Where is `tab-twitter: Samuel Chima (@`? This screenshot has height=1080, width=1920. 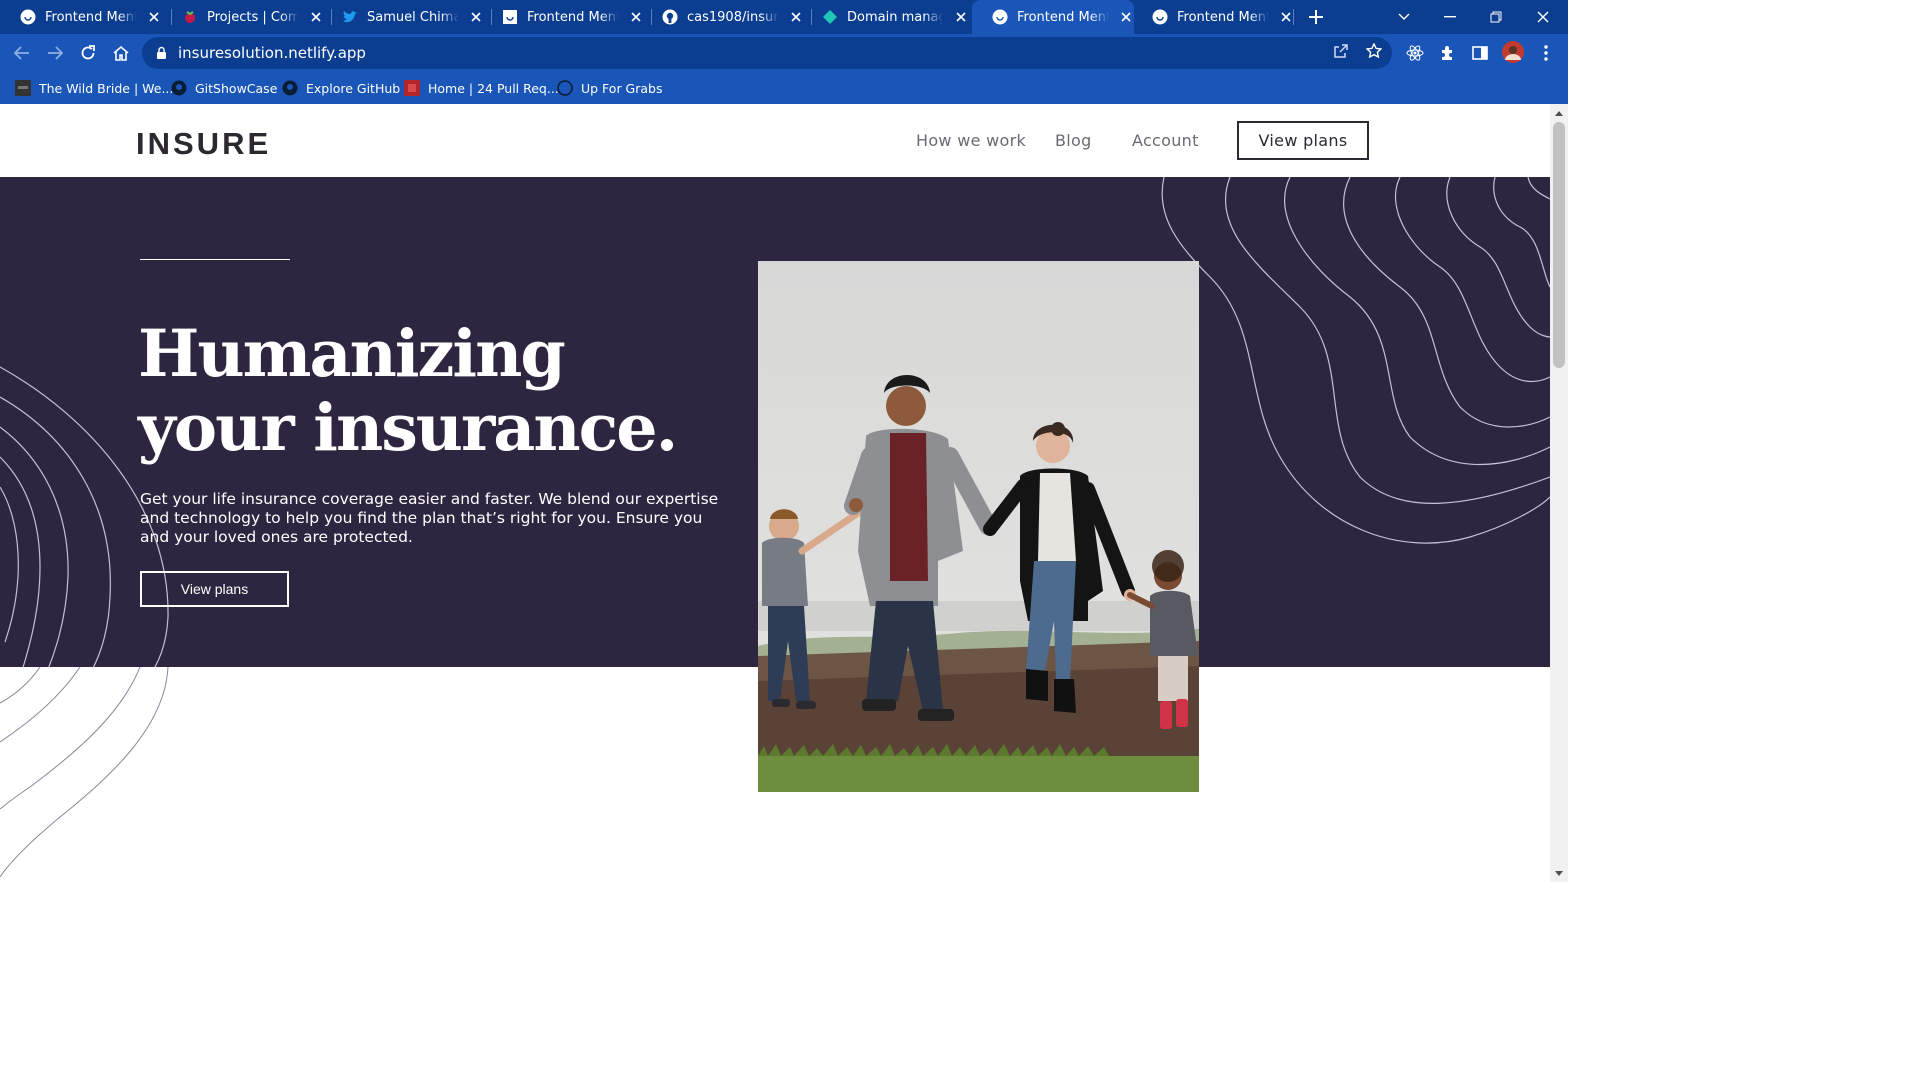 tab-twitter: Samuel Chima (@ is located at coordinates (403, 17).